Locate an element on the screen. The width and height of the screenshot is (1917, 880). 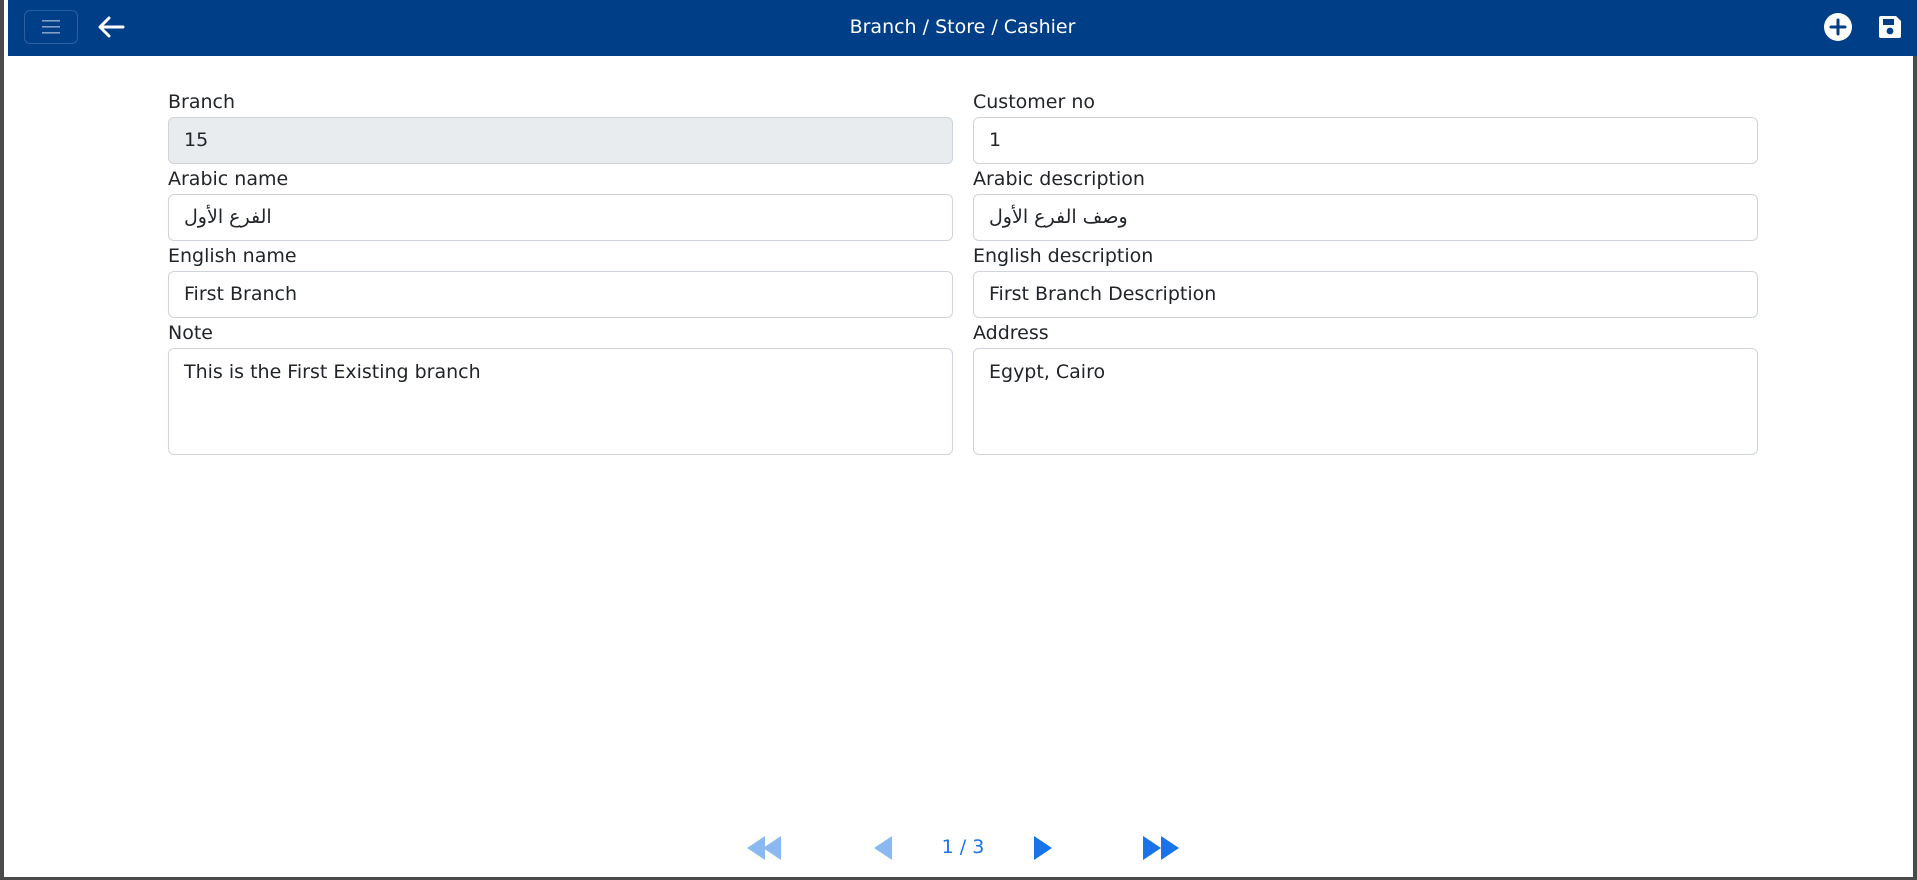
arabic-name-input: الفرع الأول is located at coordinates (560, 217).